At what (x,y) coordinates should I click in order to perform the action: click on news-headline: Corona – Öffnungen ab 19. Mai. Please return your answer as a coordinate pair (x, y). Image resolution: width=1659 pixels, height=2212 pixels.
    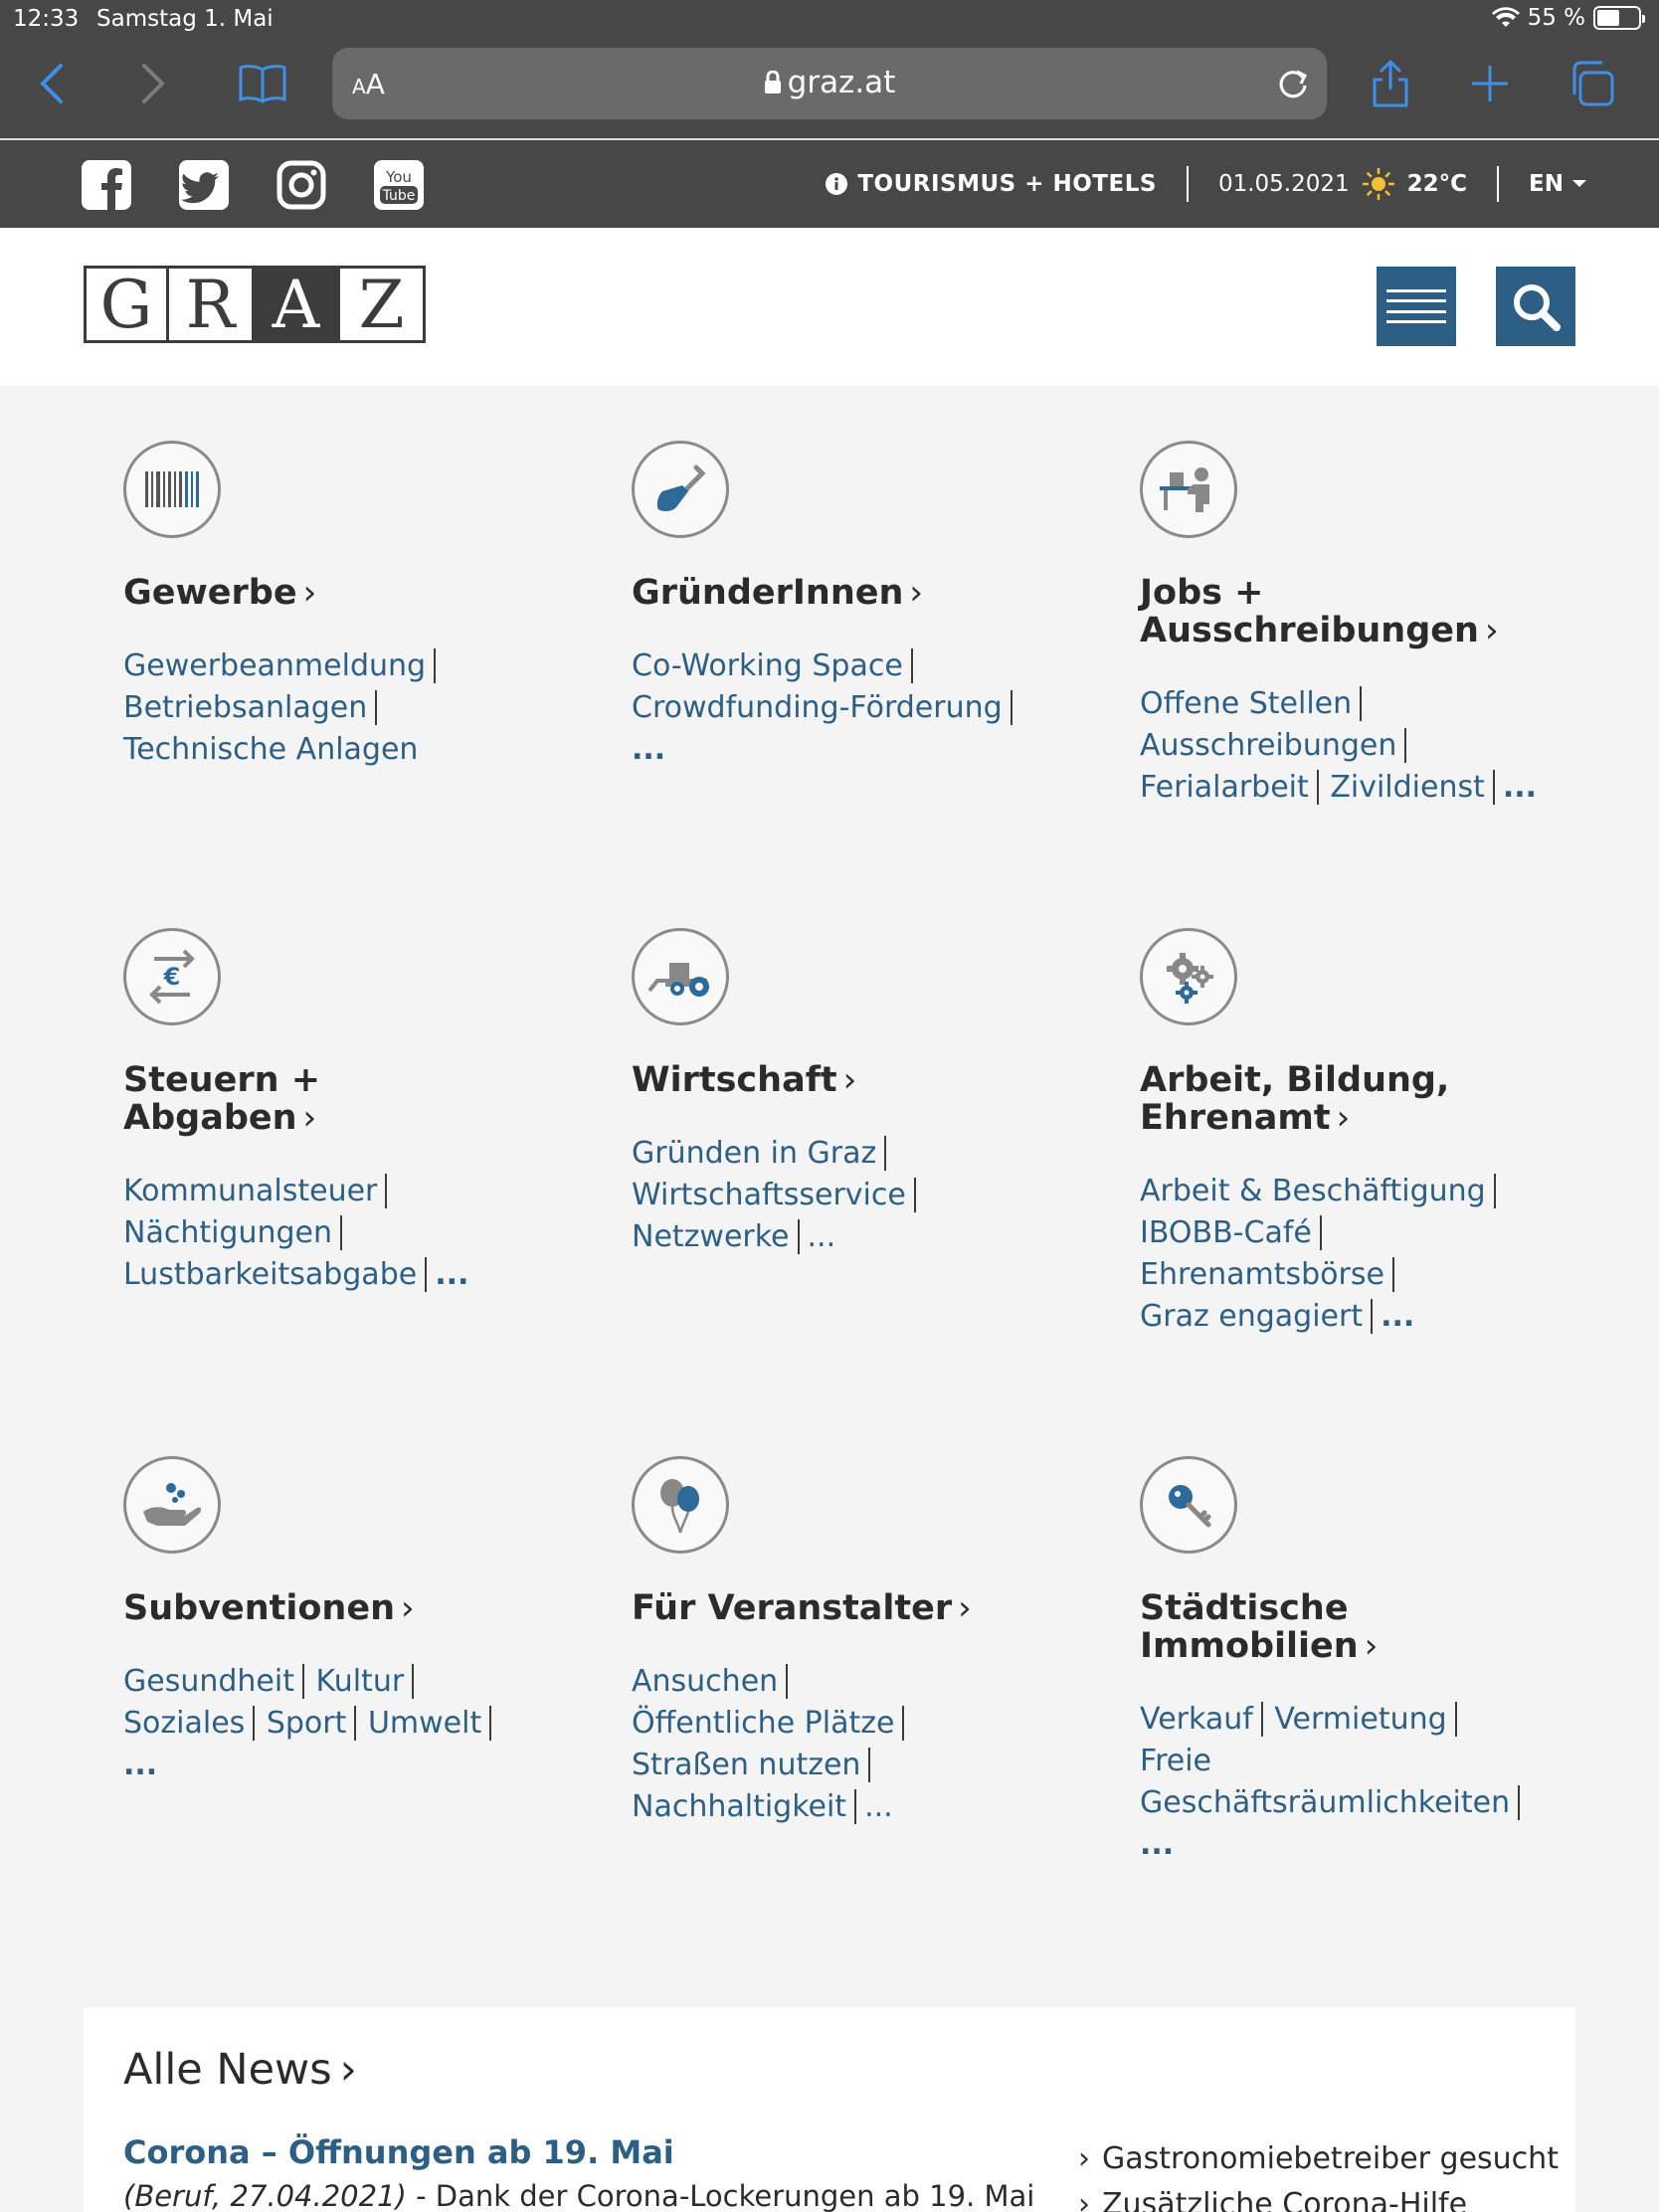
    Looking at the image, I should click on (570, 2152).